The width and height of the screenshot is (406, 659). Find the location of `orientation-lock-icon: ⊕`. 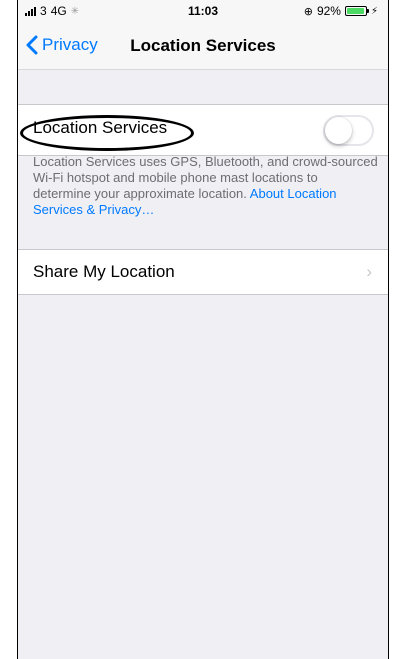

orientation-lock-icon: ⊕ is located at coordinates (308, 11).